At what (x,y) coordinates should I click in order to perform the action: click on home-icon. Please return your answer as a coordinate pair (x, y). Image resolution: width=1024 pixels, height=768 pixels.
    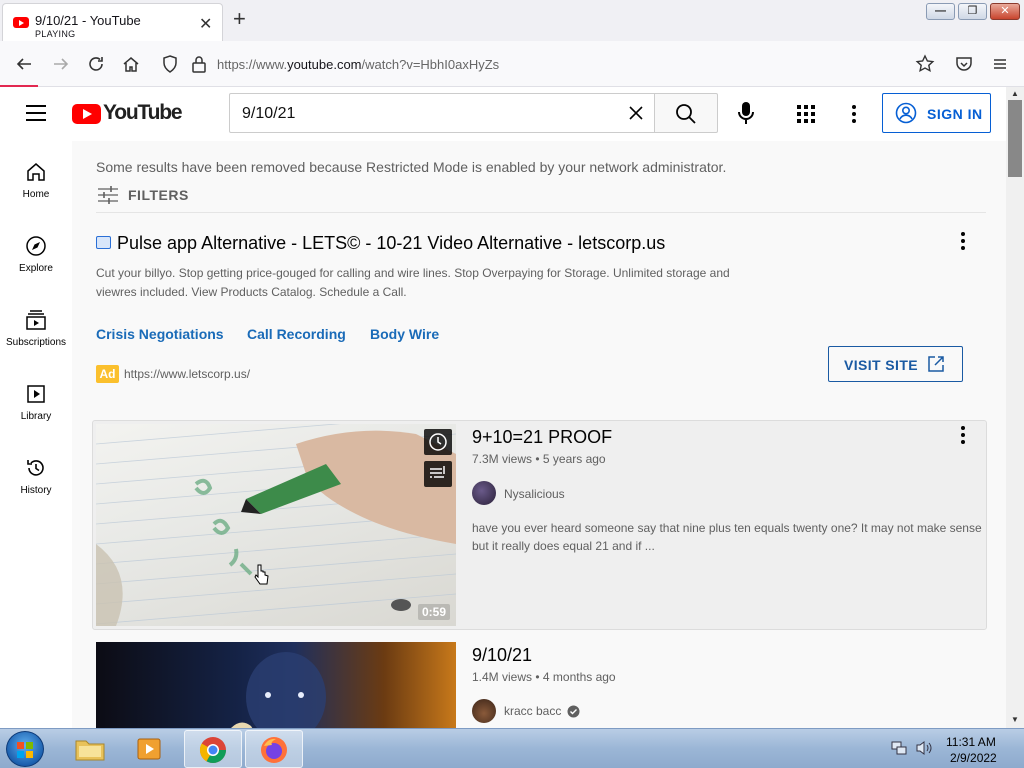
    Looking at the image, I should click on (36, 172).